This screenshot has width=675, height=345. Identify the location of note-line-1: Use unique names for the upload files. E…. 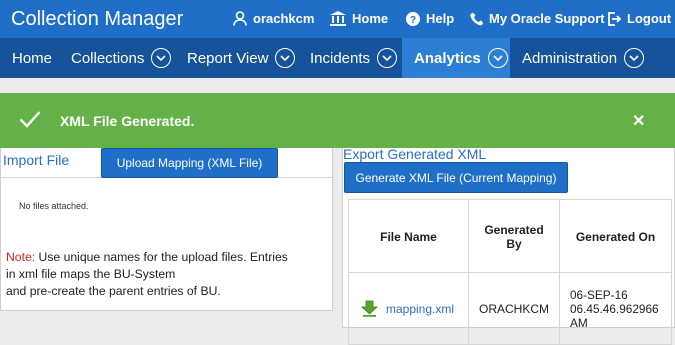
(161, 257).